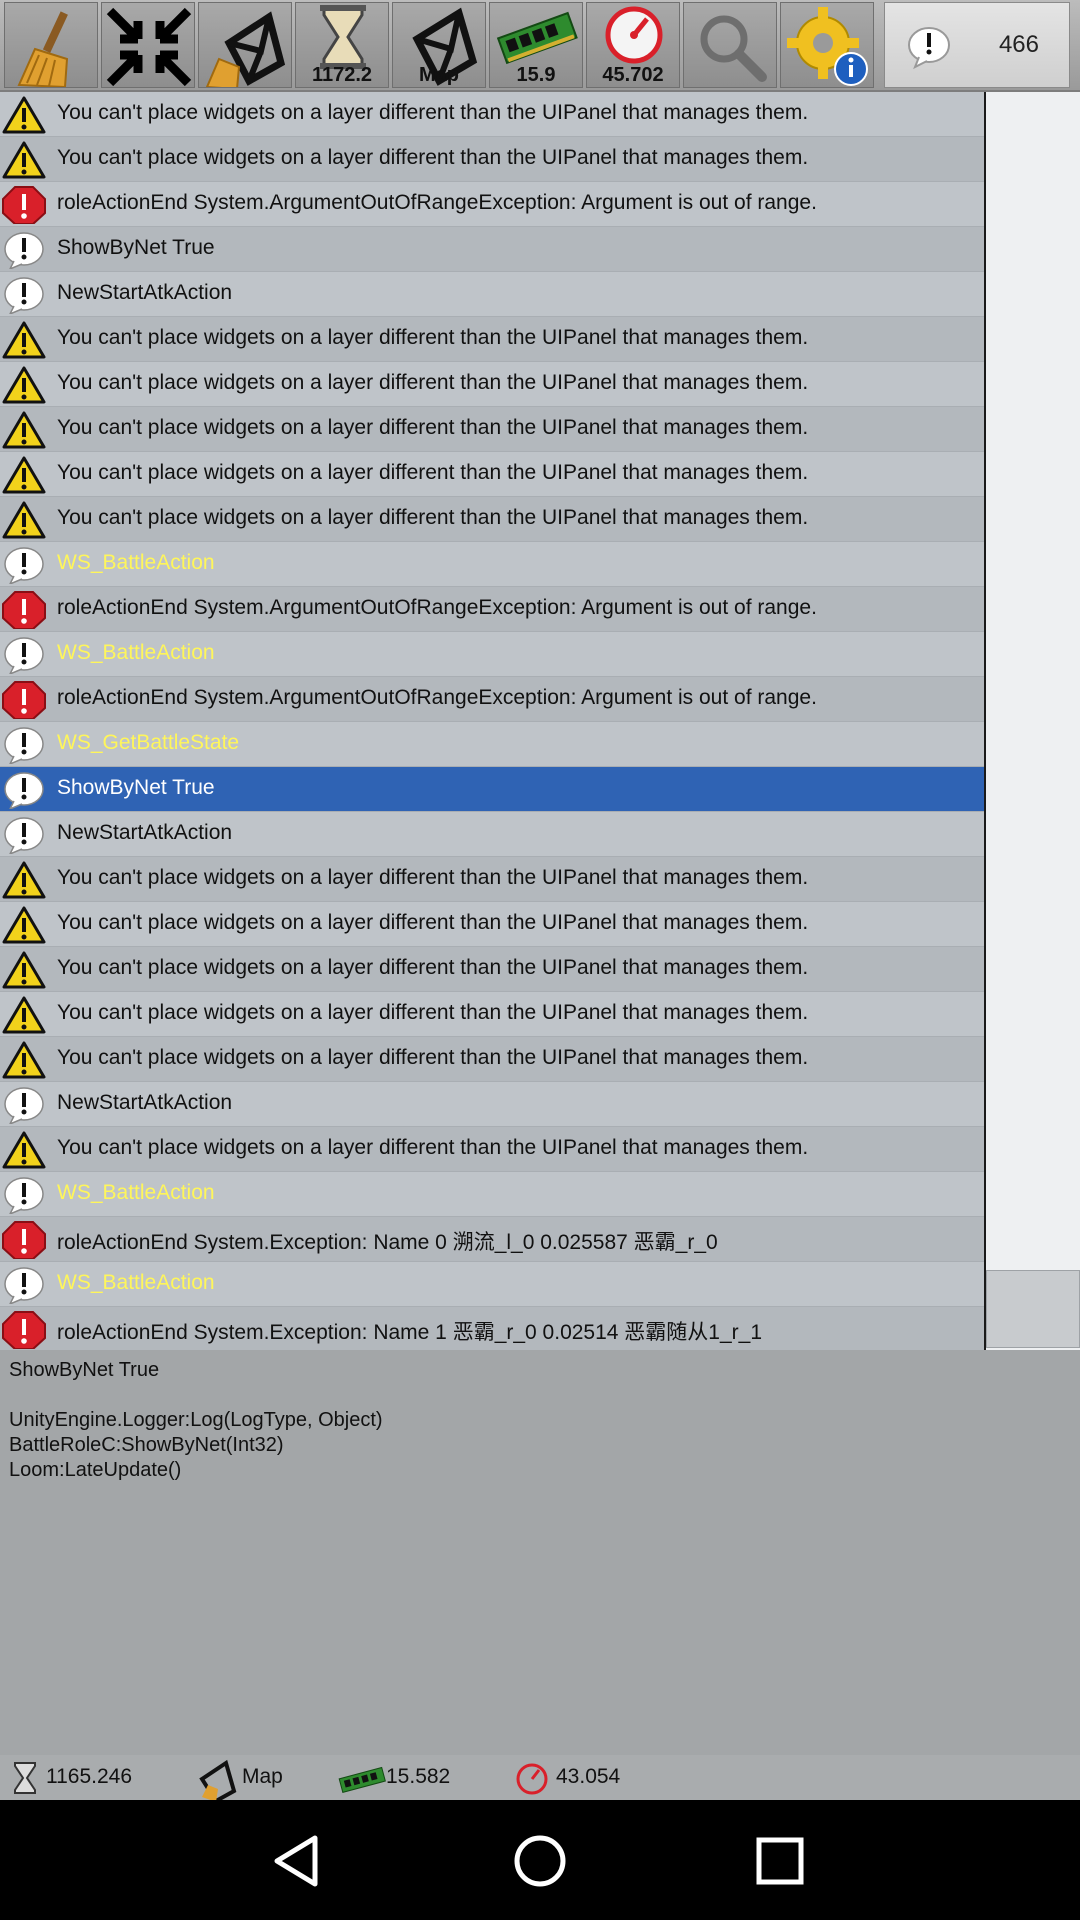 This screenshot has height=1920, width=1080. Describe the element at coordinates (532, 1779) in the screenshot. I see `speedometer-icon` at that location.